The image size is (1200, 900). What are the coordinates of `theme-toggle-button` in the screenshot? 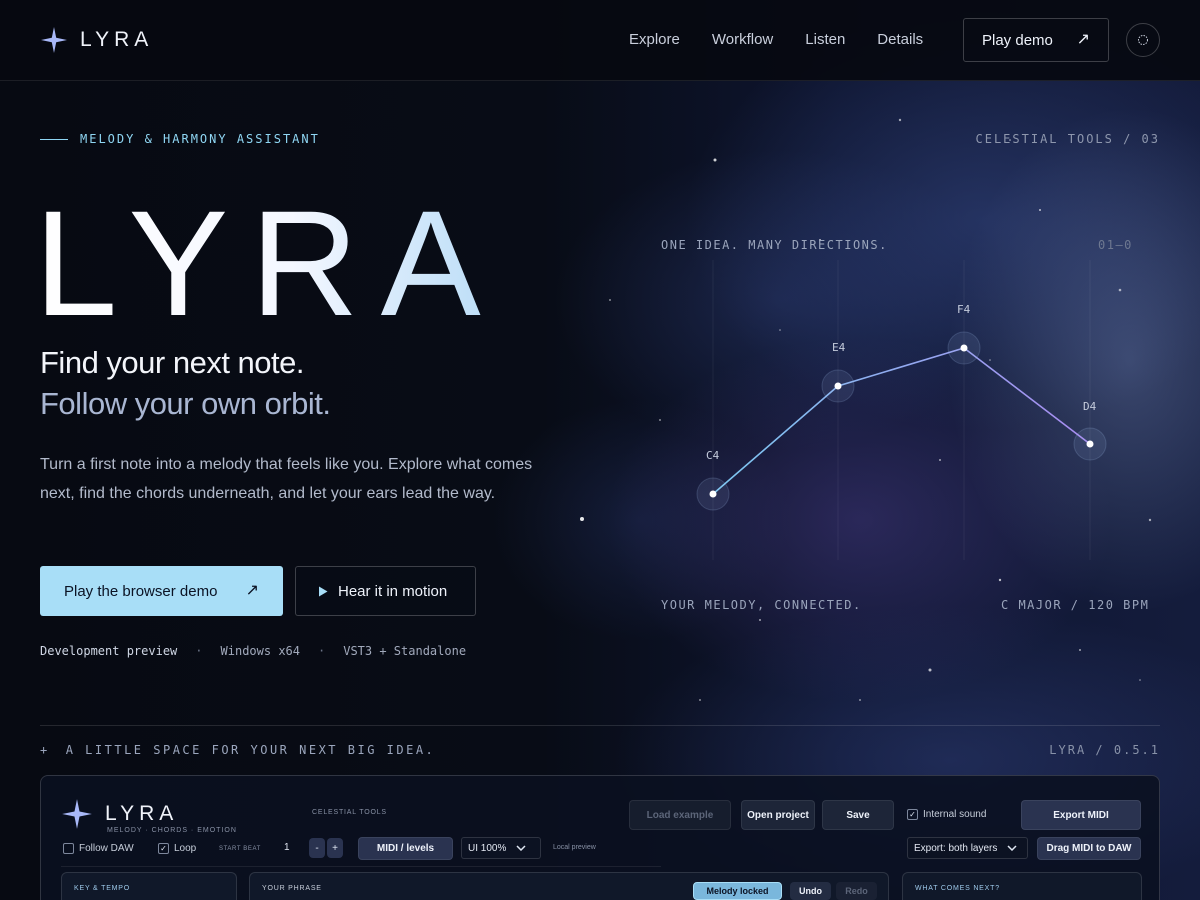 It's located at (1143, 40).